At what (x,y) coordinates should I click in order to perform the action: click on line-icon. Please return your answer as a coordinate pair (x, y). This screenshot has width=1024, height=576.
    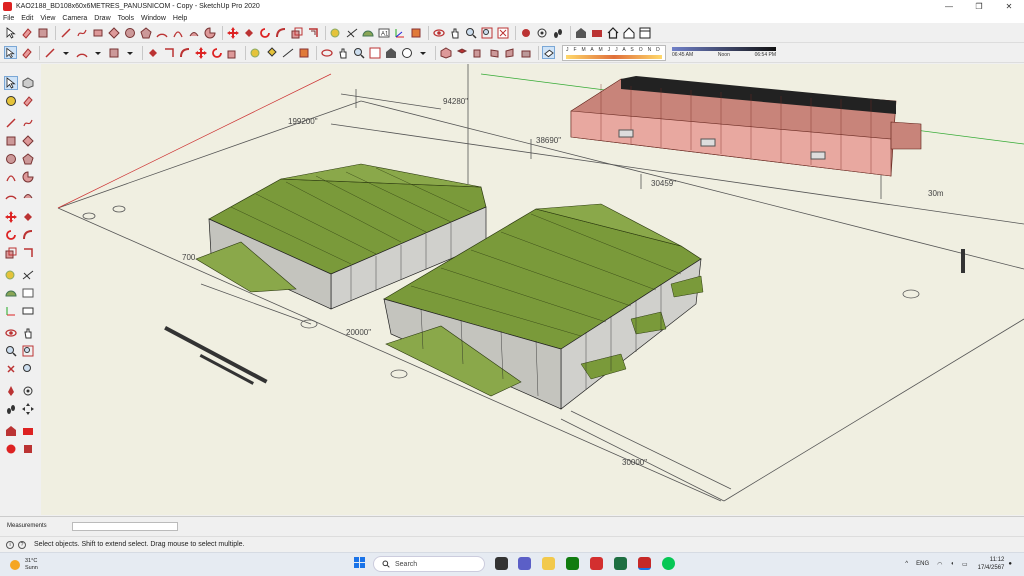
    Looking at the image, I should click on (49, 52).